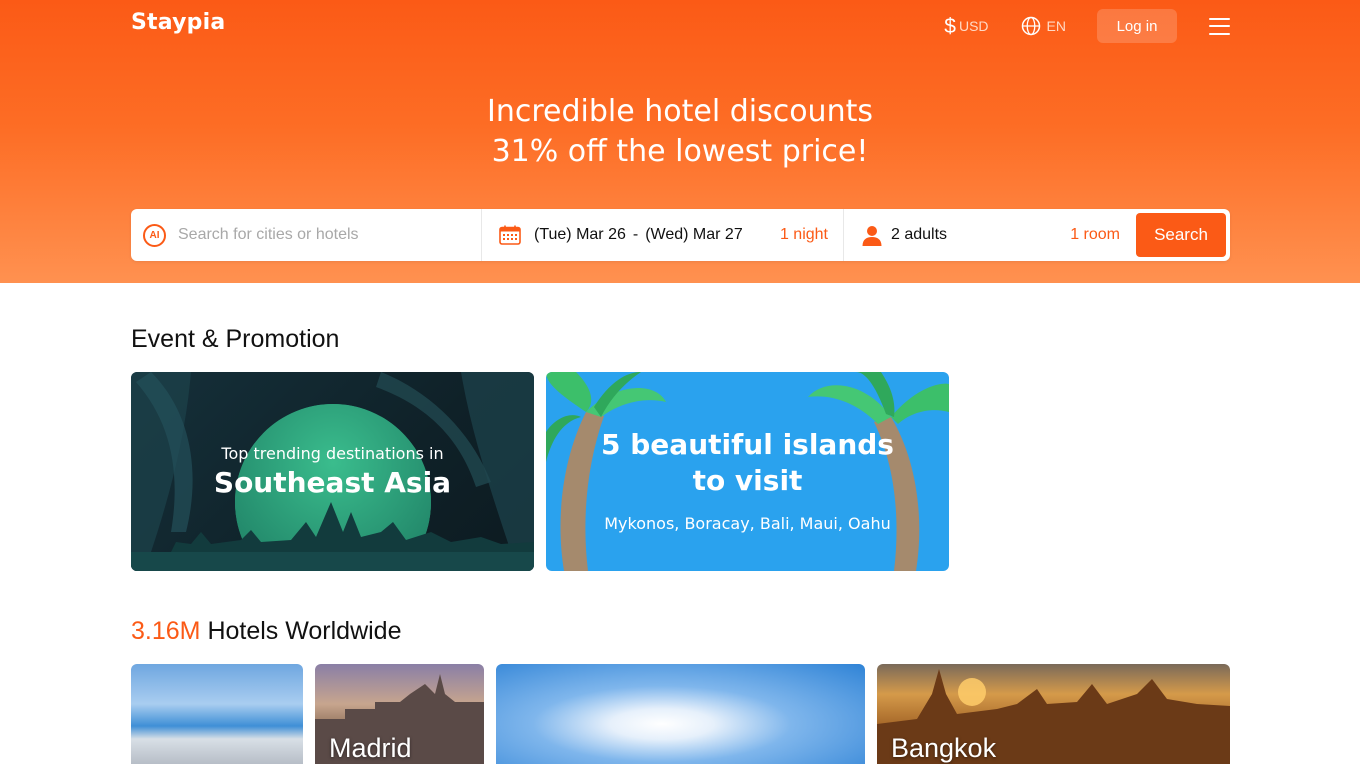 This screenshot has height=764, width=1360. What do you see at coordinates (332, 453) in the screenshot?
I see `promo-1-subtitle: Top trending destinations in` at bounding box center [332, 453].